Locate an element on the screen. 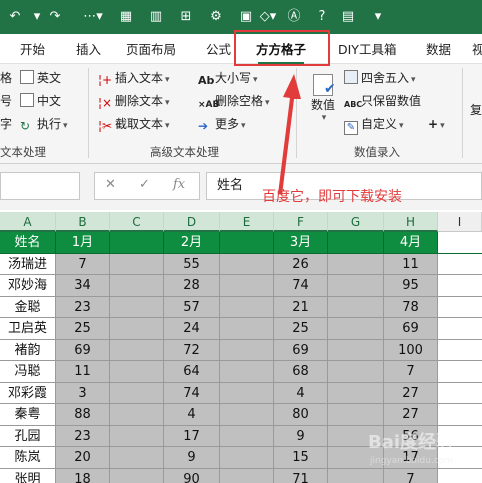 The height and width of the screenshot is (483, 482). table-cell: 71 is located at coordinates (301, 475).